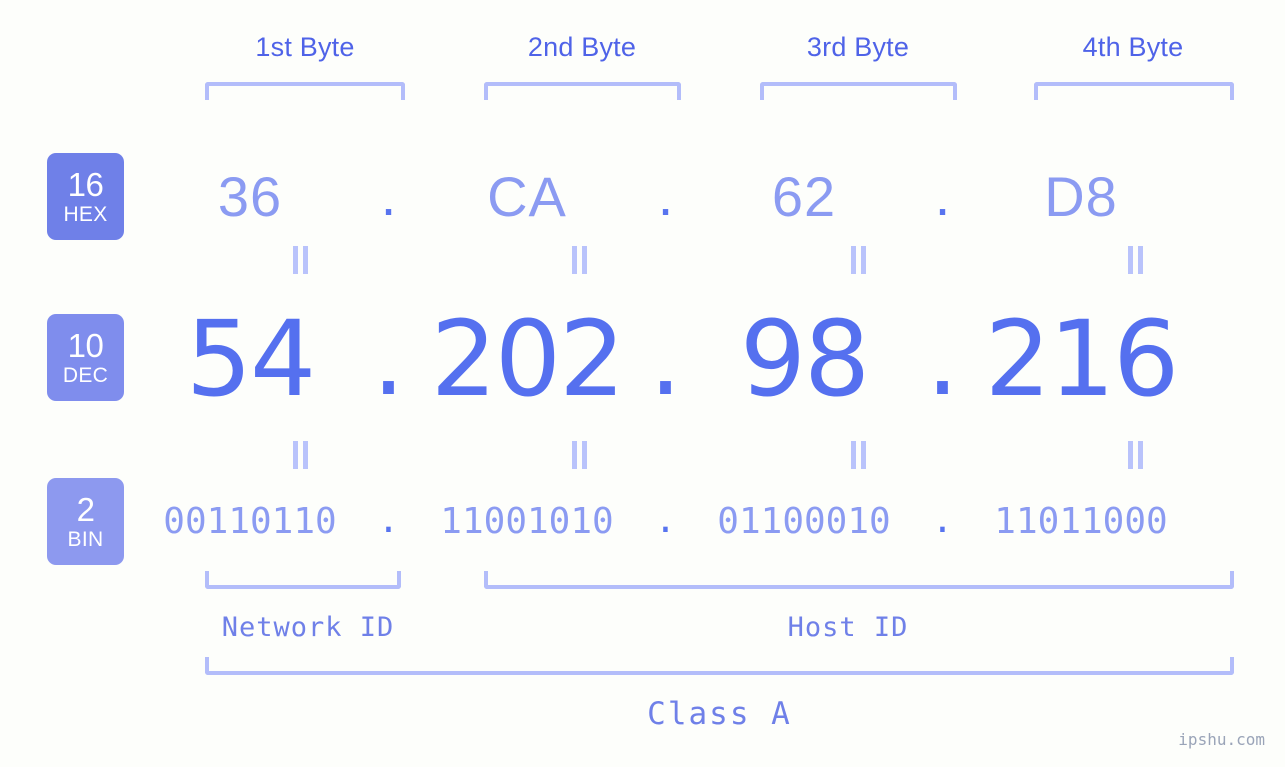  What do you see at coordinates (85, 375) in the screenshot?
I see `base-badge-dec-label: DEC` at bounding box center [85, 375].